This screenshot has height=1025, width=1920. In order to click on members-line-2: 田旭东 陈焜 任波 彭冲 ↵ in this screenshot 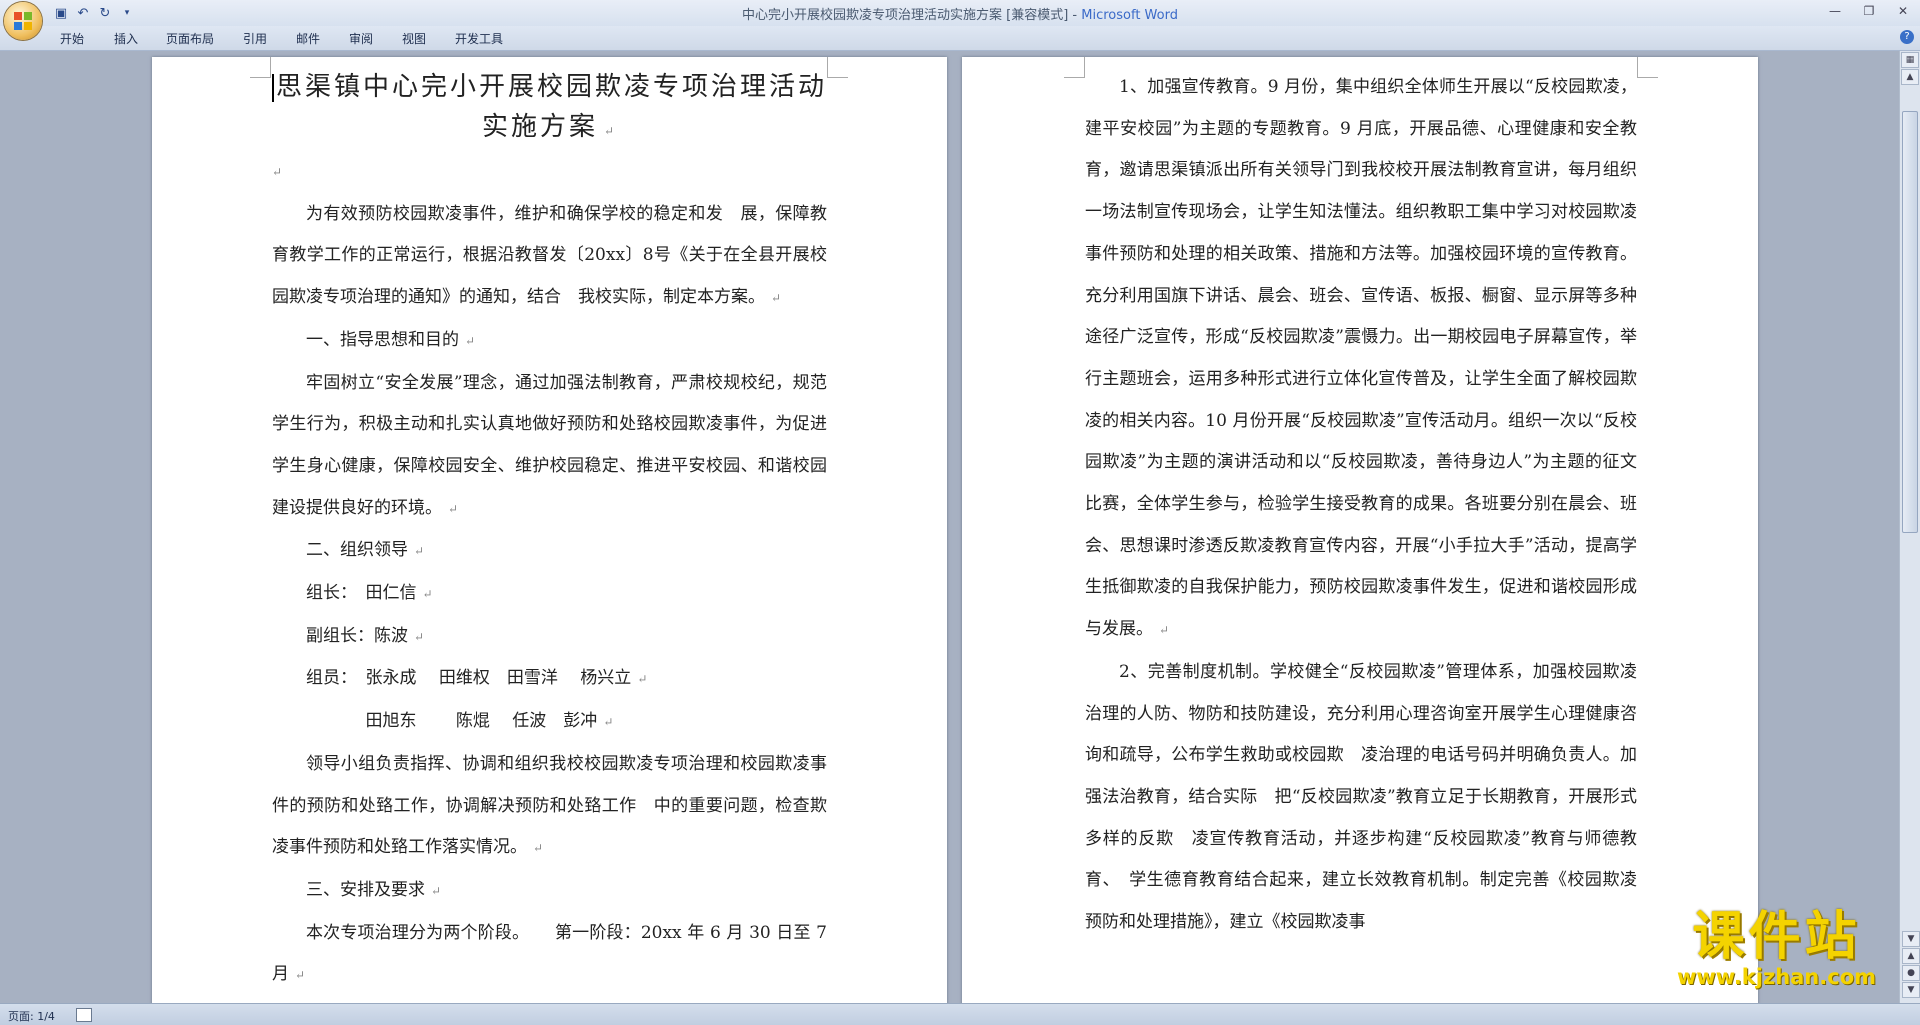, I will do `click(549, 722)`.